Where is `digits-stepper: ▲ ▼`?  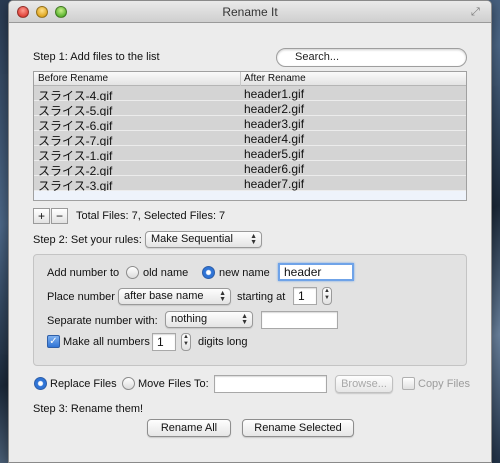 digits-stepper: ▲ ▼ is located at coordinates (186, 342).